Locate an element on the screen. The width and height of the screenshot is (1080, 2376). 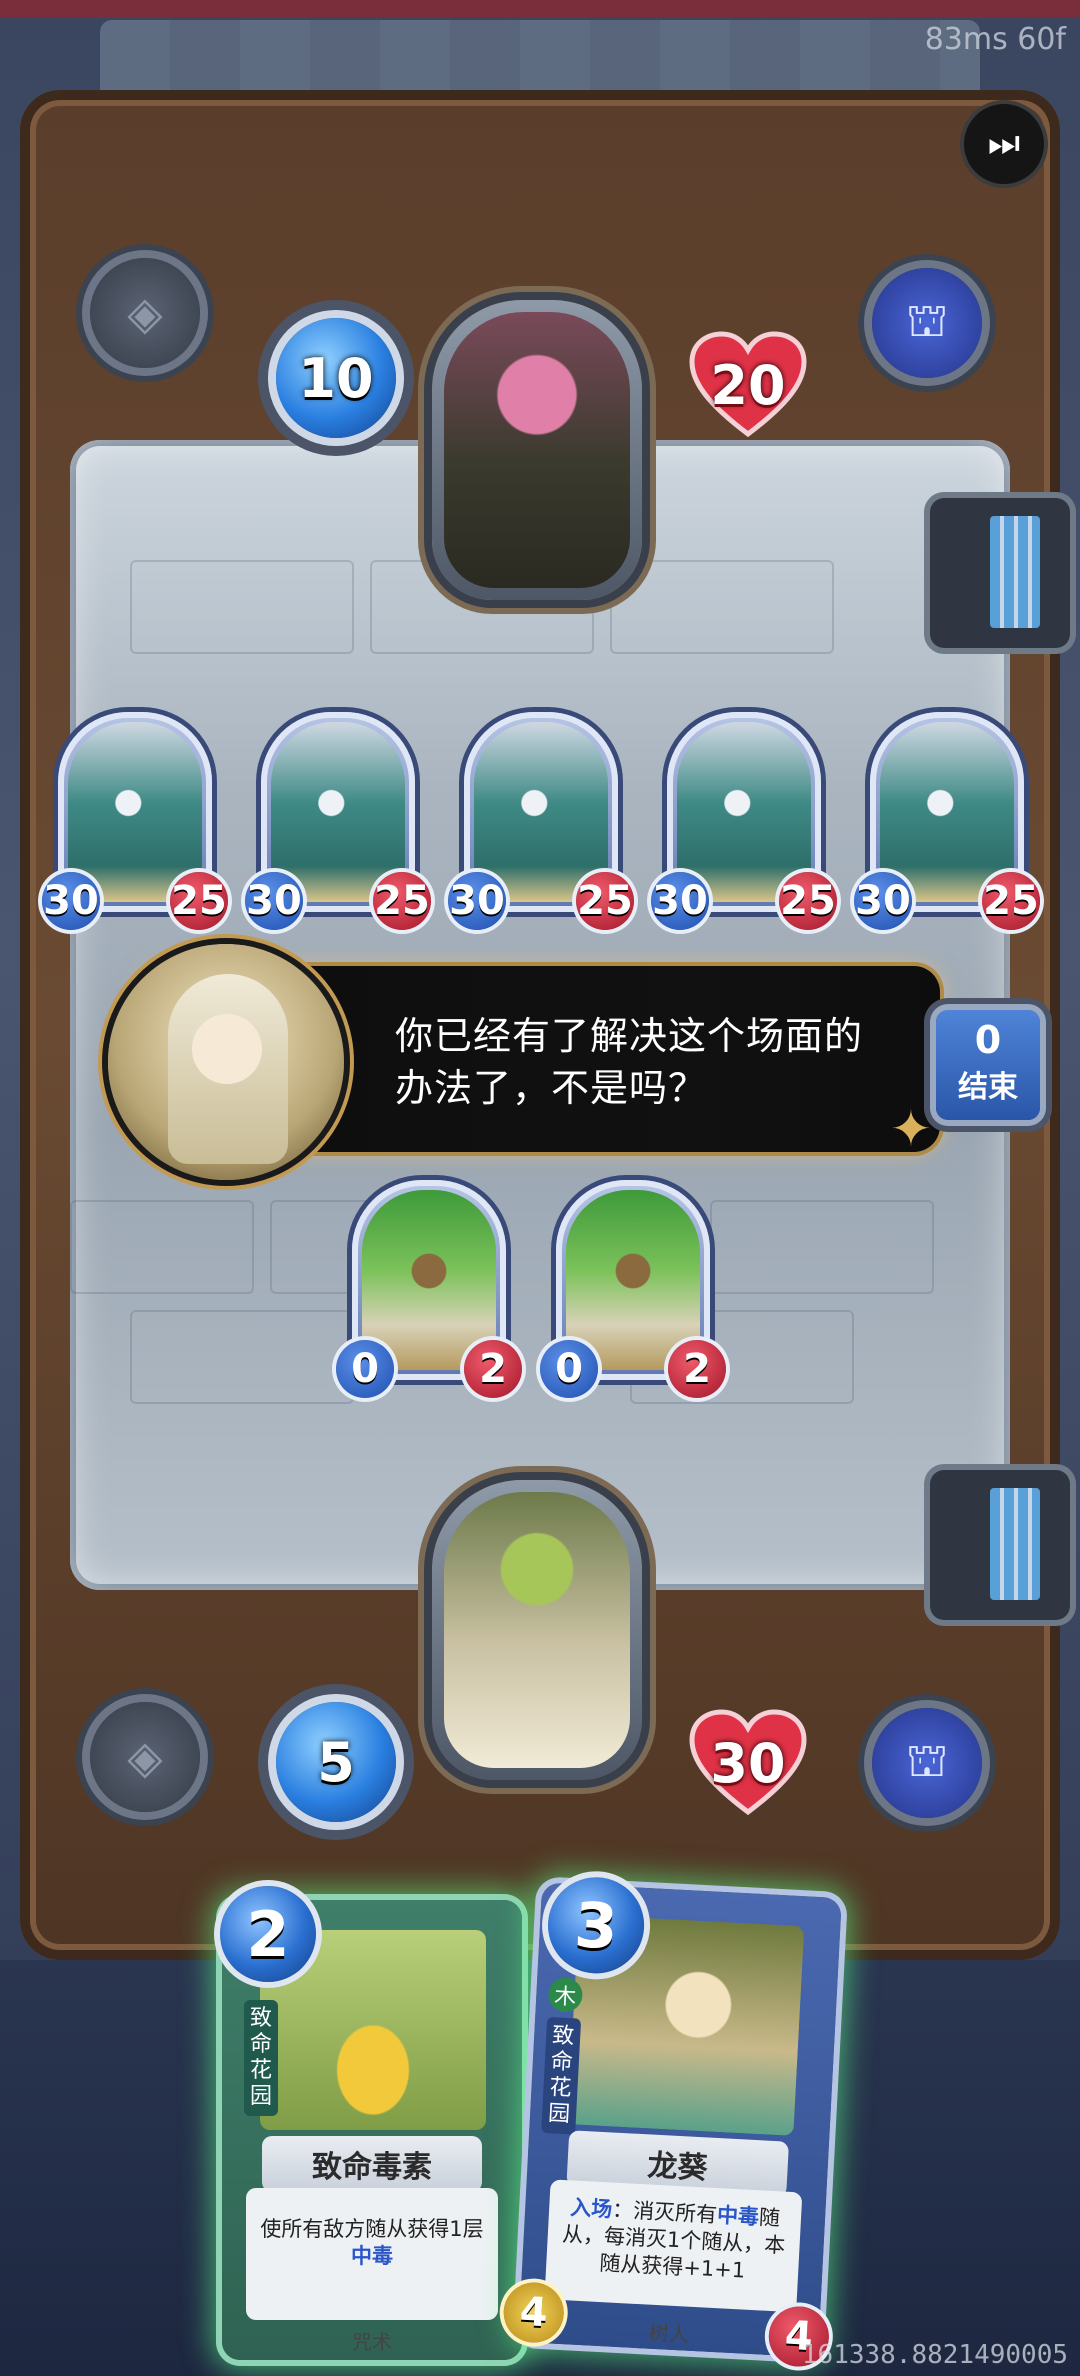
enemy-graveyard-slot: ⛫ is located at coordinates (927, 323).